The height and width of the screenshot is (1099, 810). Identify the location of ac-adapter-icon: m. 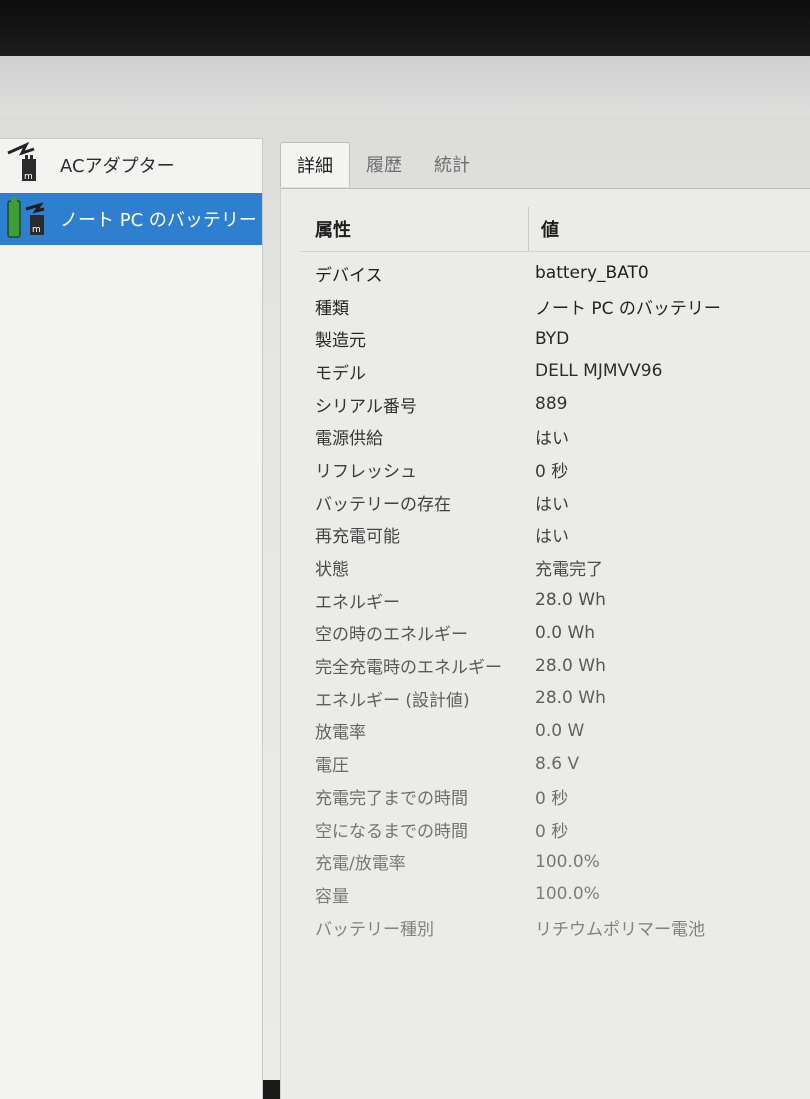
(28, 165).